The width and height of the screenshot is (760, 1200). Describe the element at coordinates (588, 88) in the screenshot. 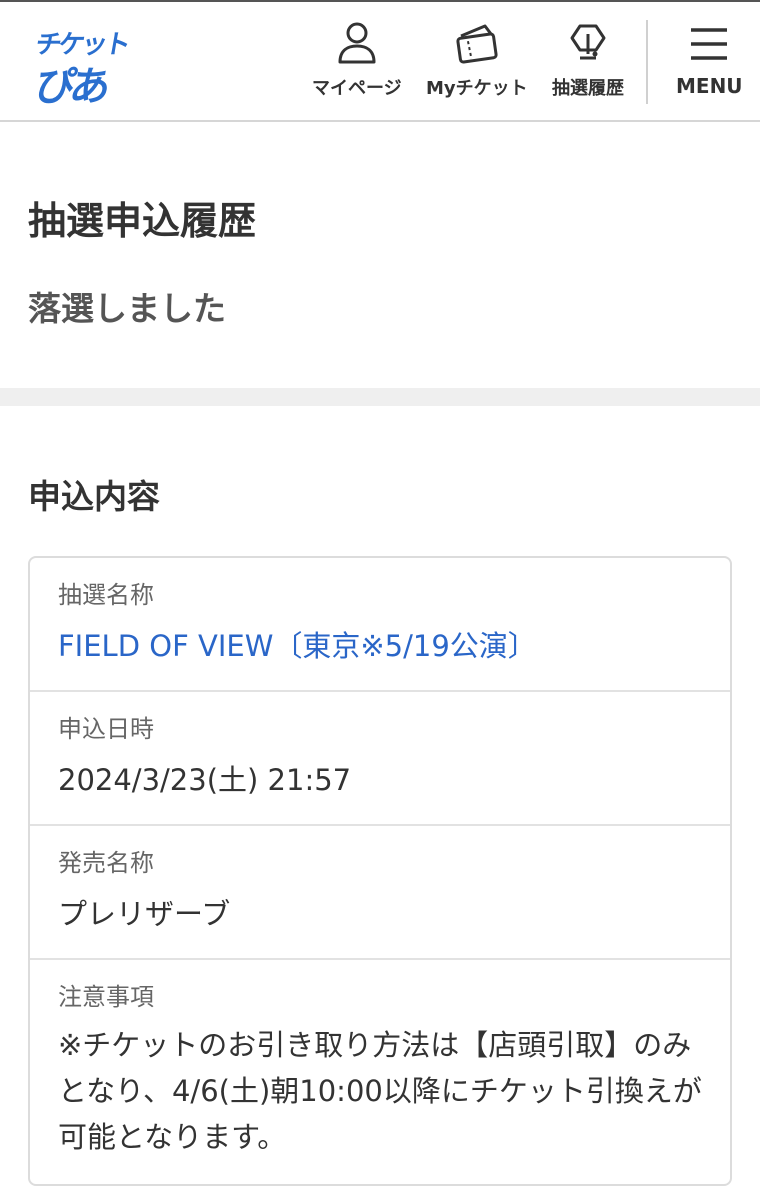

I see `nav-lottery-history-label: 抽選履歴` at that location.